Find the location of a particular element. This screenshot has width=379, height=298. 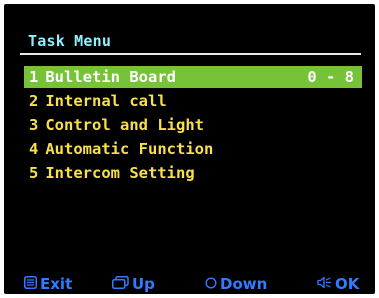

menu-item-label: Control and Light is located at coordinates (124, 125).